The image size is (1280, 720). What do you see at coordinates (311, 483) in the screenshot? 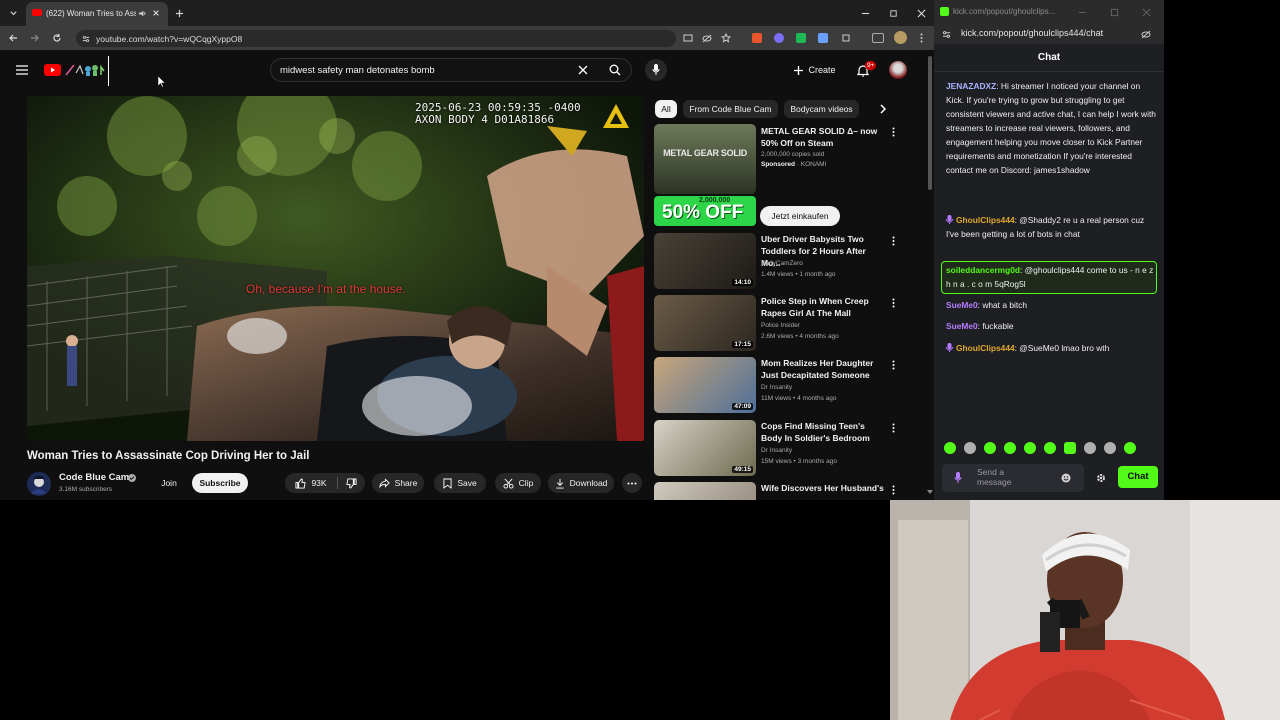
I see `like-button: 93K` at bounding box center [311, 483].